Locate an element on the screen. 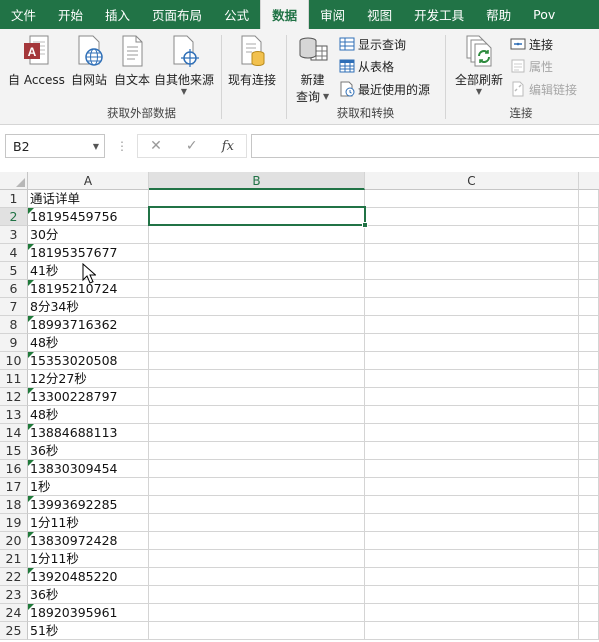 This screenshot has height=642, width=599. formula-input is located at coordinates (425, 146).